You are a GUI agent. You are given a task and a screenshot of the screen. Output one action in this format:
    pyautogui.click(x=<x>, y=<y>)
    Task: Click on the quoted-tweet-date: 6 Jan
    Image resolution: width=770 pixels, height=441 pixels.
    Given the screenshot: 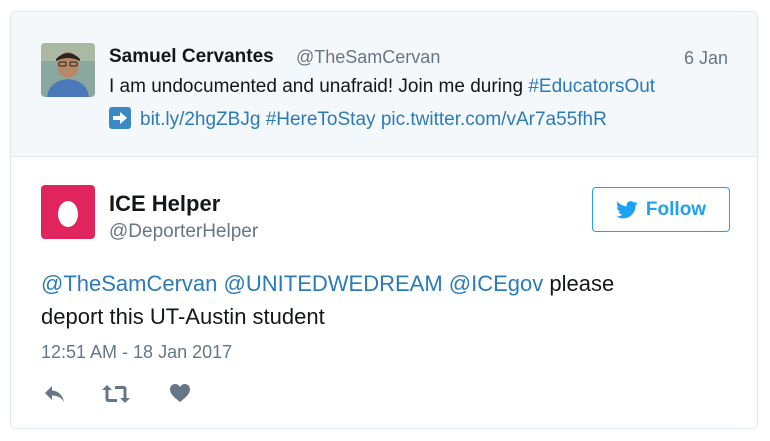 What is the action you would take?
    pyautogui.click(x=706, y=58)
    